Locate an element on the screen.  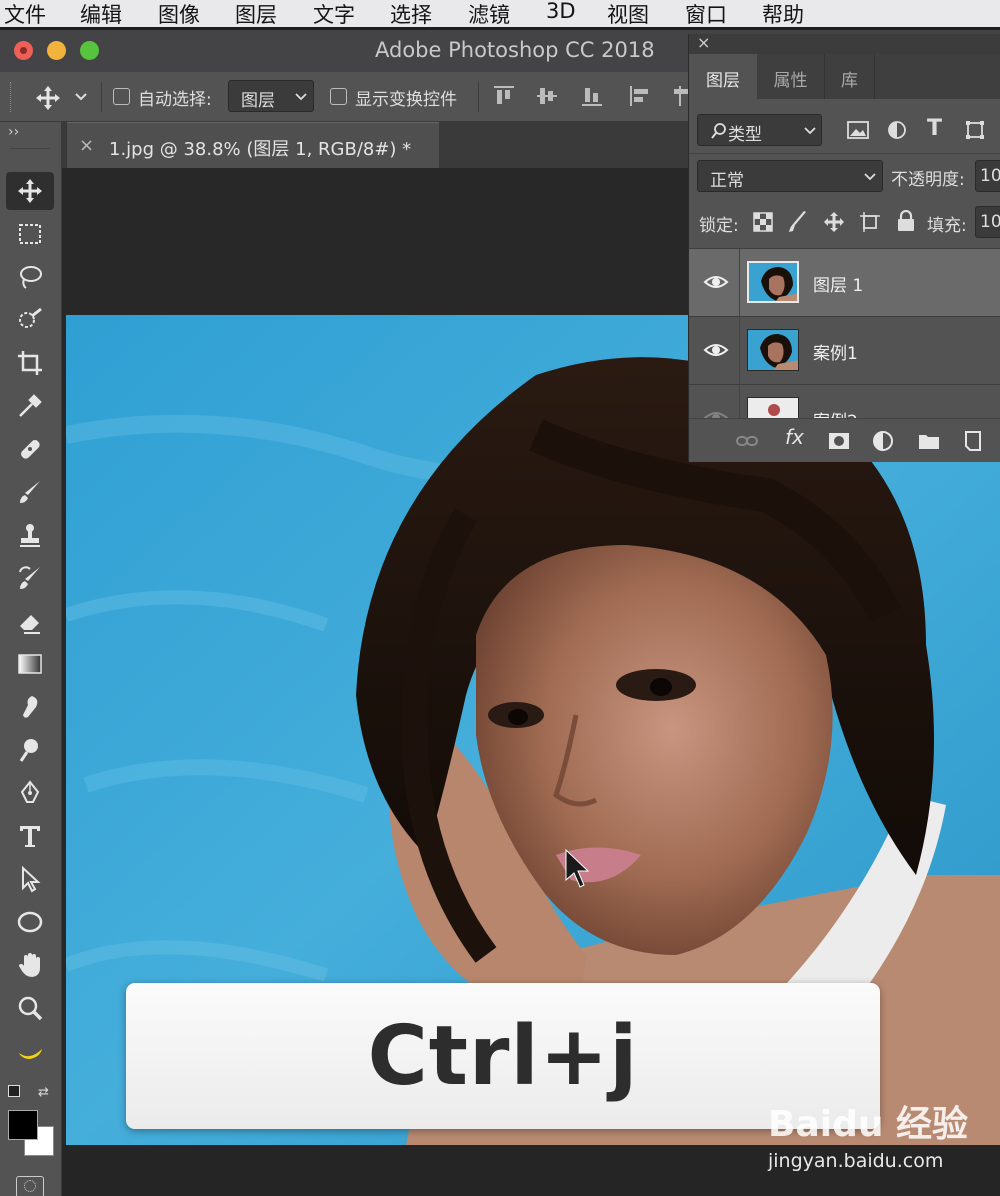
menu-3d: 3D is located at coordinates (561, 11).